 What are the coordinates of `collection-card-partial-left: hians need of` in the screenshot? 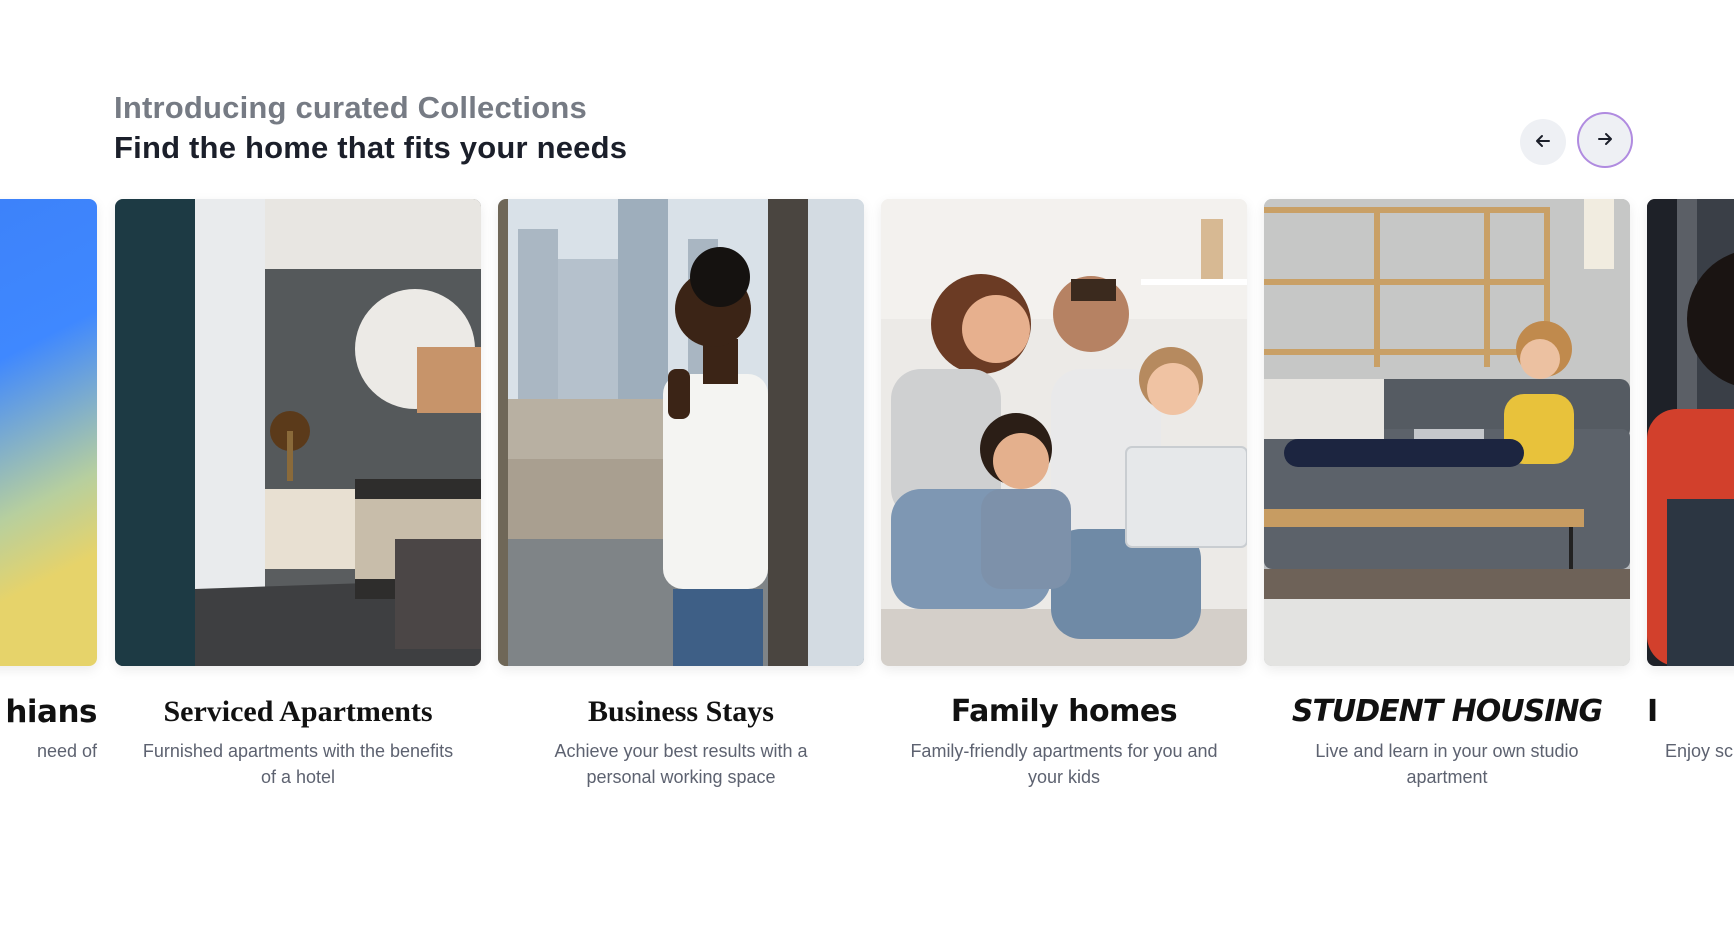 It's located at (49, 481).